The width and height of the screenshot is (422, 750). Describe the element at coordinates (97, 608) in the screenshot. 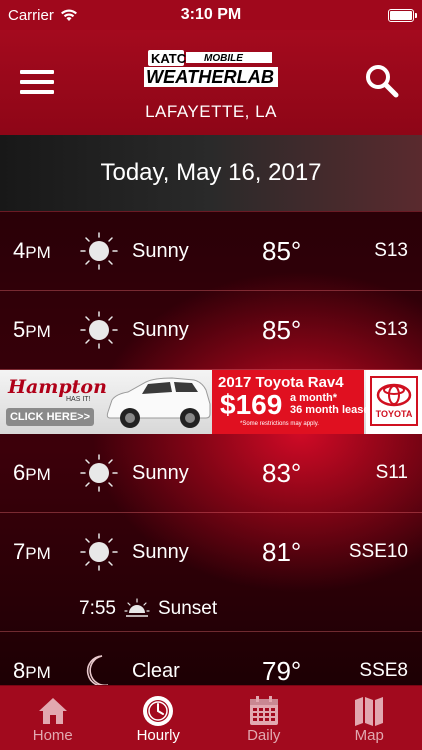

I see `sunset-time: 7:55` at that location.